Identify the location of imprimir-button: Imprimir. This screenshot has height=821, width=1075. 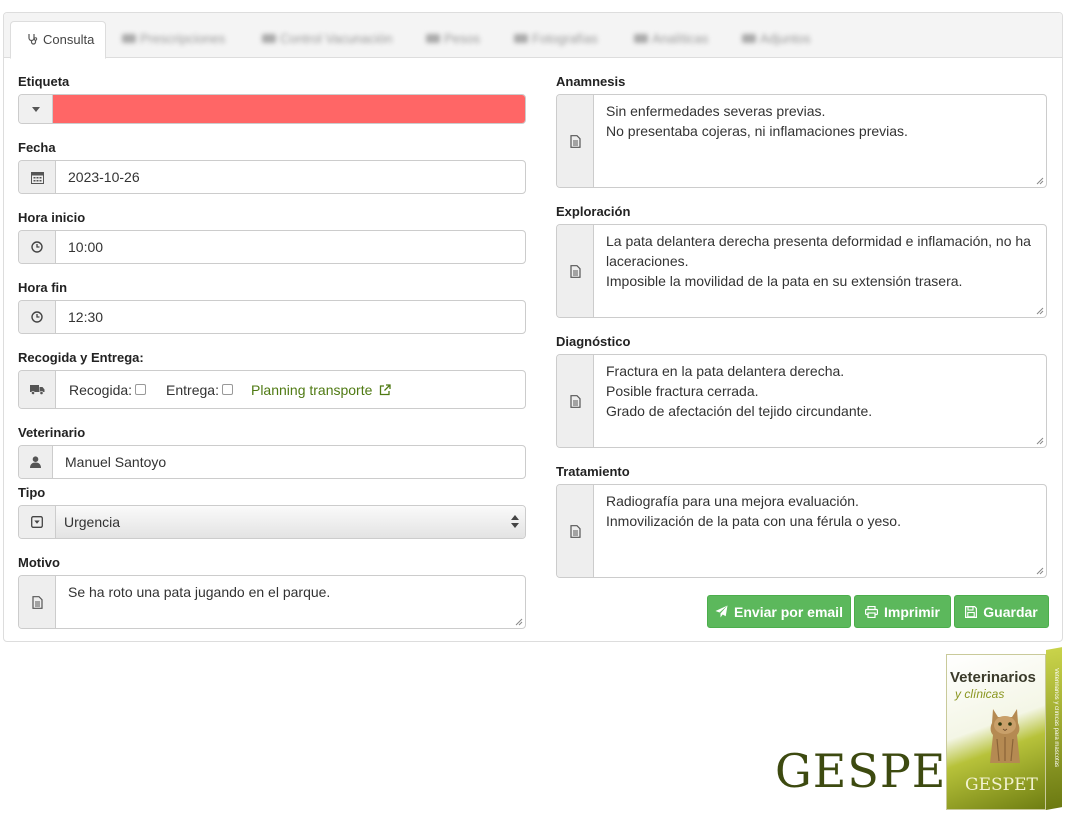
(902, 611).